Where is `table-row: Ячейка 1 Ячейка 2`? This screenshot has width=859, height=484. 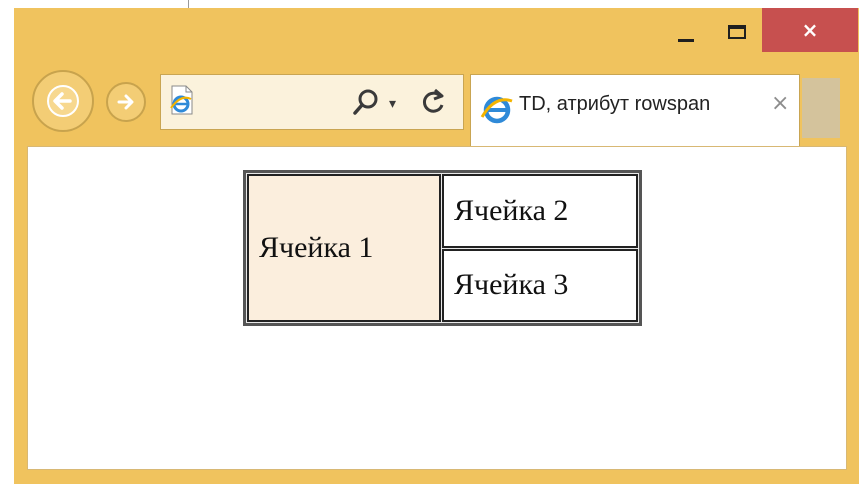 table-row: Ячейка 1 Ячейка 2 is located at coordinates (442, 248).